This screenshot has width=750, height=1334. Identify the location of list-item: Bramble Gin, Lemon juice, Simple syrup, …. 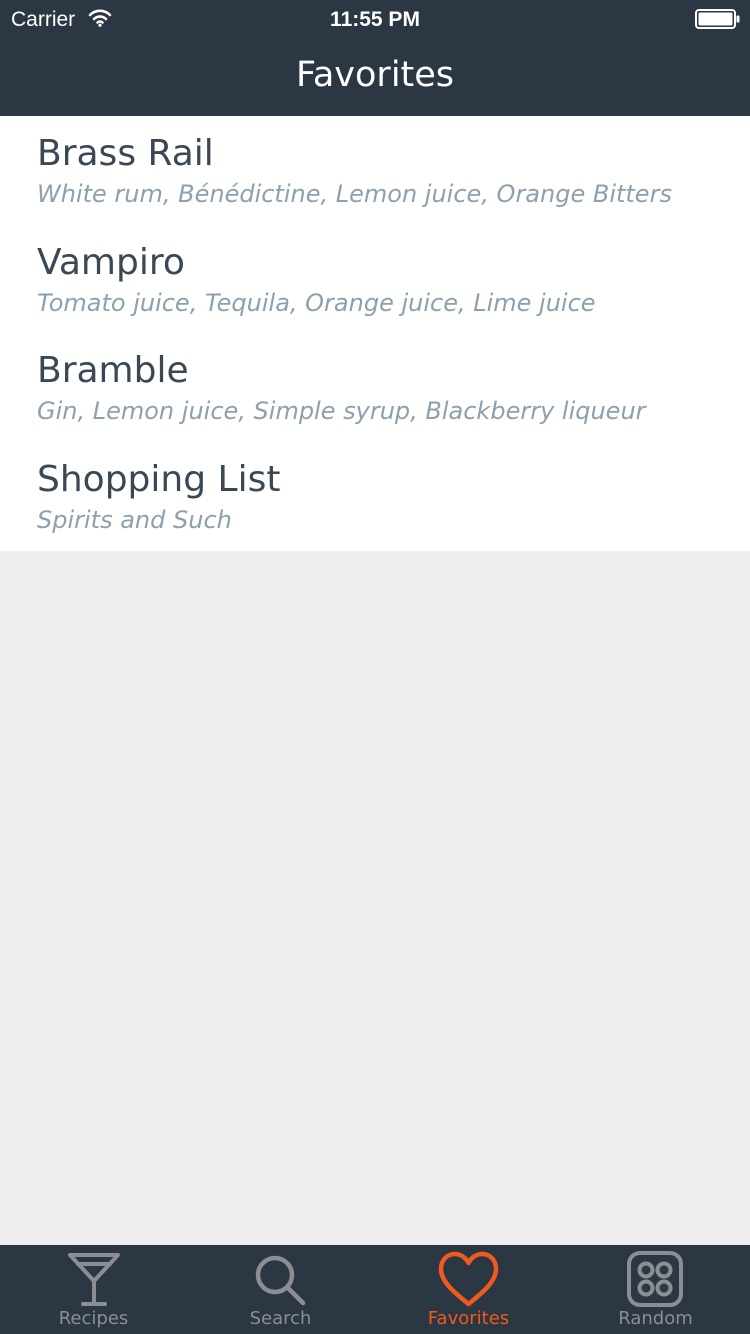
(375, 387).